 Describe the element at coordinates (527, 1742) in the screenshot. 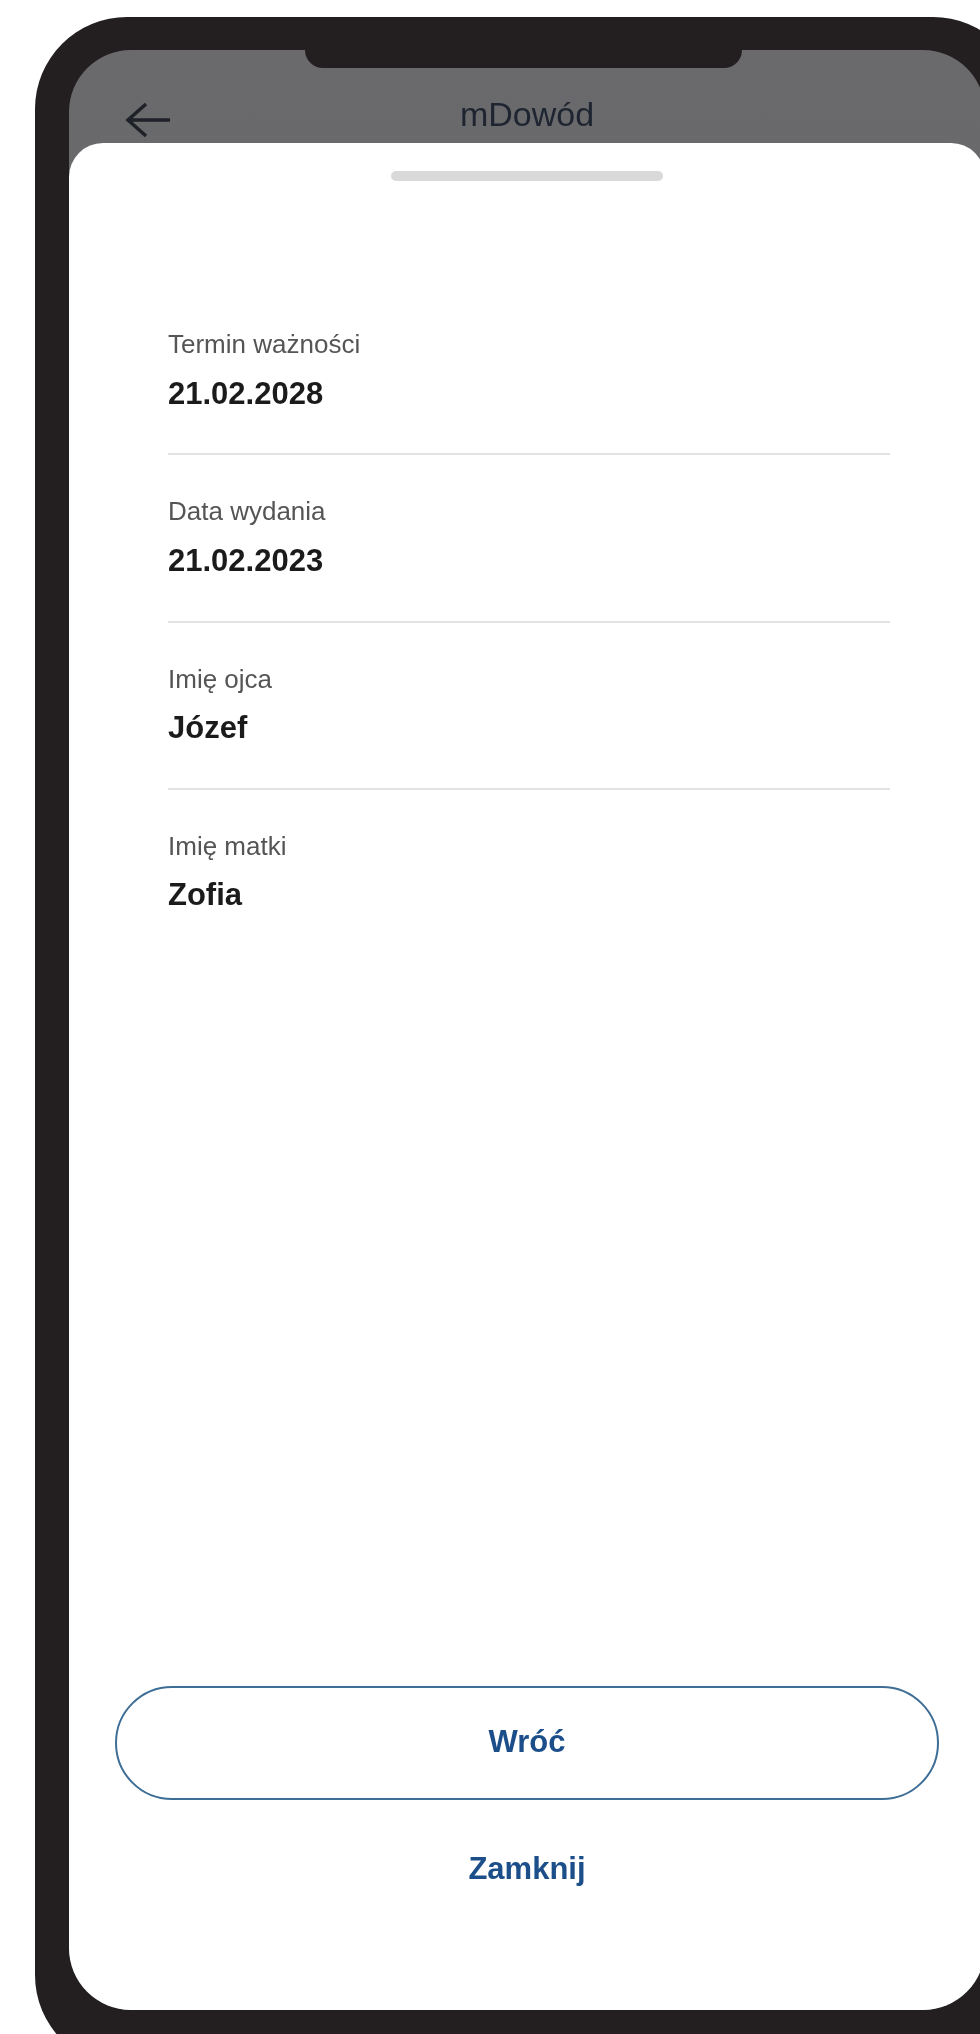

I see `back-button: Wróć` at that location.